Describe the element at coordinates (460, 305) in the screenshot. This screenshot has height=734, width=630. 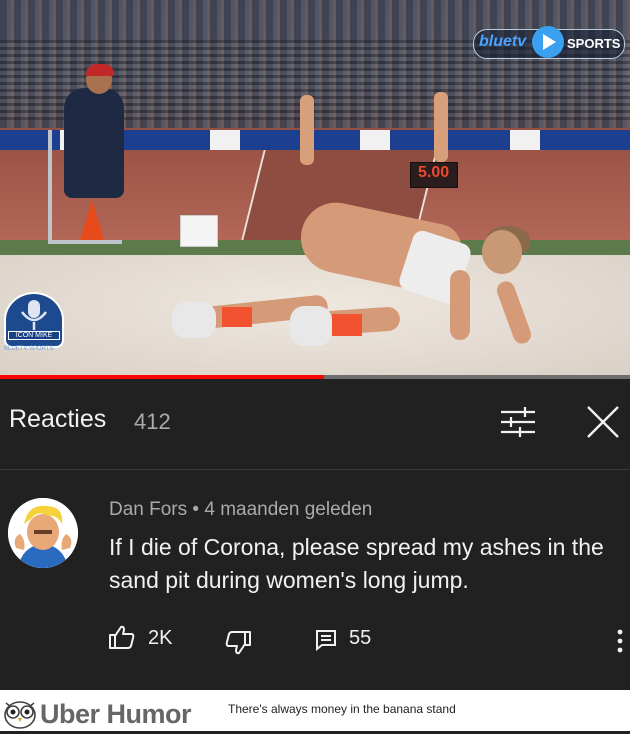
I see `athlete-arm` at that location.